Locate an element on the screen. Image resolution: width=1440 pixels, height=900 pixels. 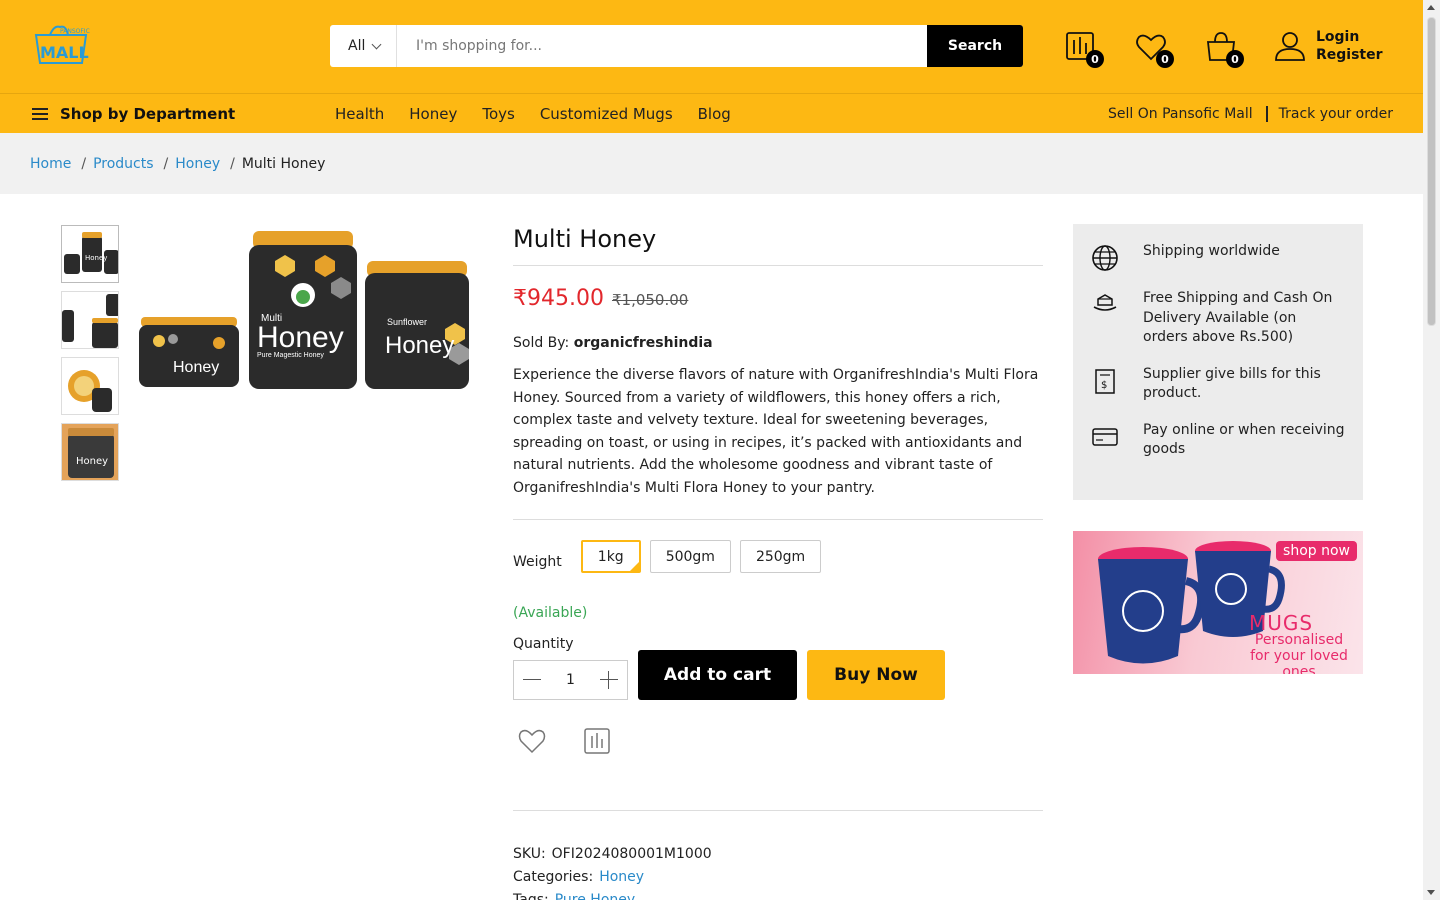
add-to-compare-icon is located at coordinates (597, 741).